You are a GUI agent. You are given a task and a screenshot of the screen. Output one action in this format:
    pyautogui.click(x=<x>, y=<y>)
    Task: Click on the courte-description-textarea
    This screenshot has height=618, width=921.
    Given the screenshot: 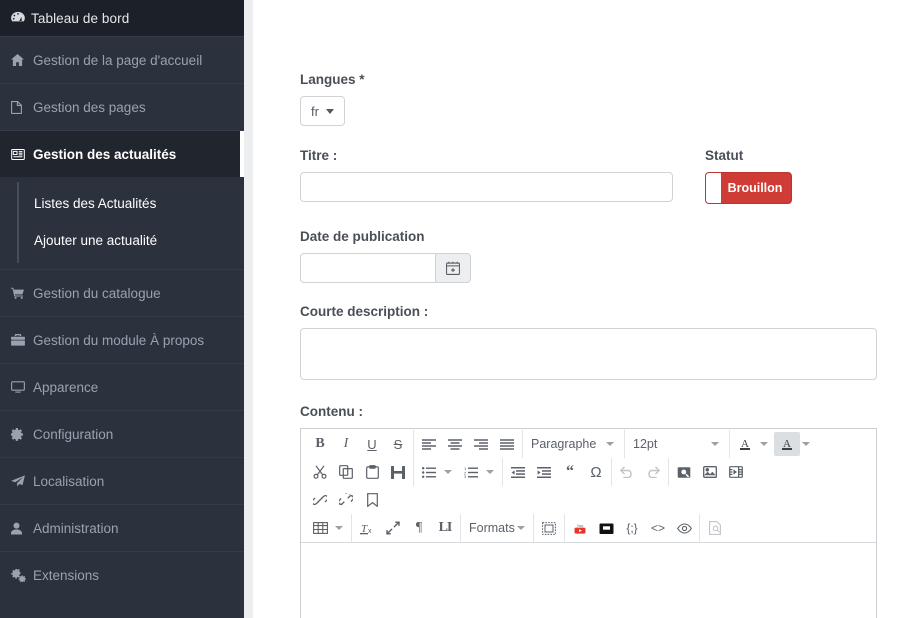 What is the action you would take?
    pyautogui.click(x=588, y=354)
    